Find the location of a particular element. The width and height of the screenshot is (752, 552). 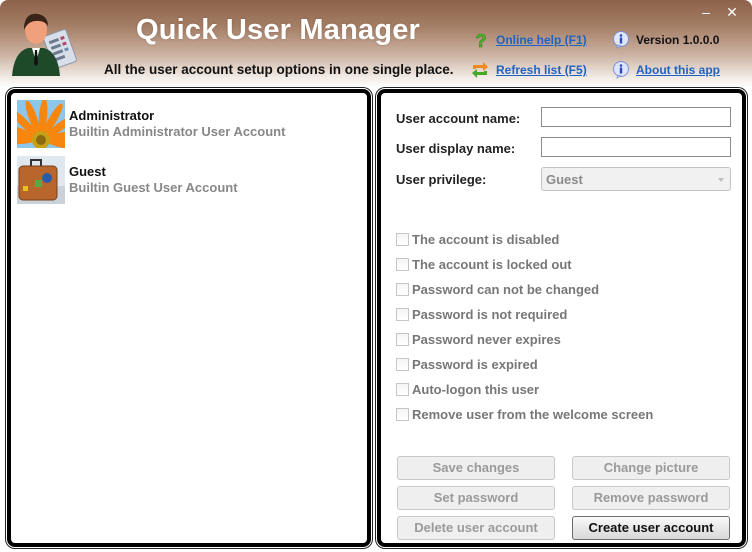

option-label: Password can not be changed is located at coordinates (506, 289).